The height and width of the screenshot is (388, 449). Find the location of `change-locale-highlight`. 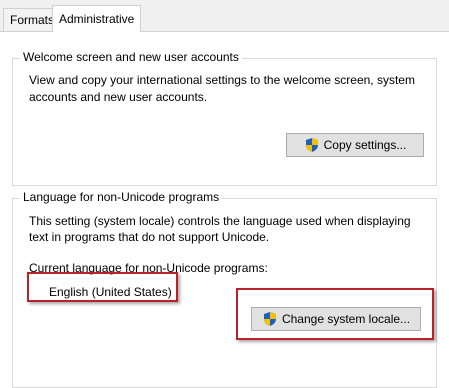

change-locale-highlight is located at coordinates (335, 314).